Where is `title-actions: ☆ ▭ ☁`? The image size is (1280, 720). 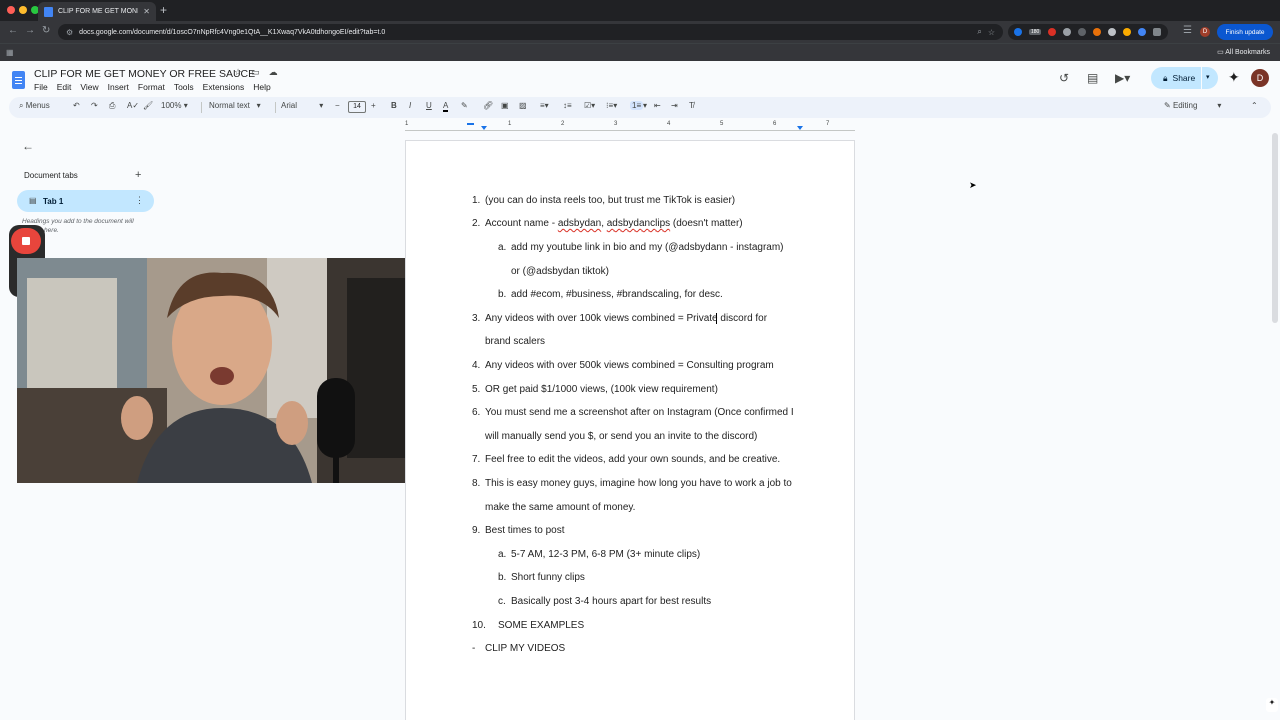
title-actions: ☆ ▭ ☁ is located at coordinates (256, 72).